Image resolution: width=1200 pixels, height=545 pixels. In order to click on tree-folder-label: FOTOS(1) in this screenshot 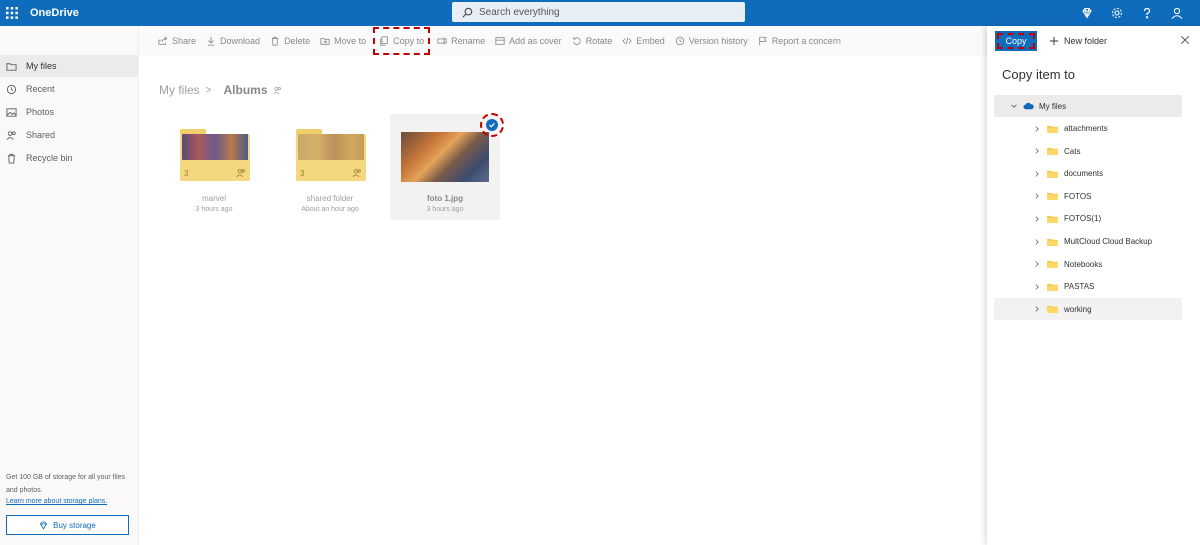, I will do `click(1083, 219)`.